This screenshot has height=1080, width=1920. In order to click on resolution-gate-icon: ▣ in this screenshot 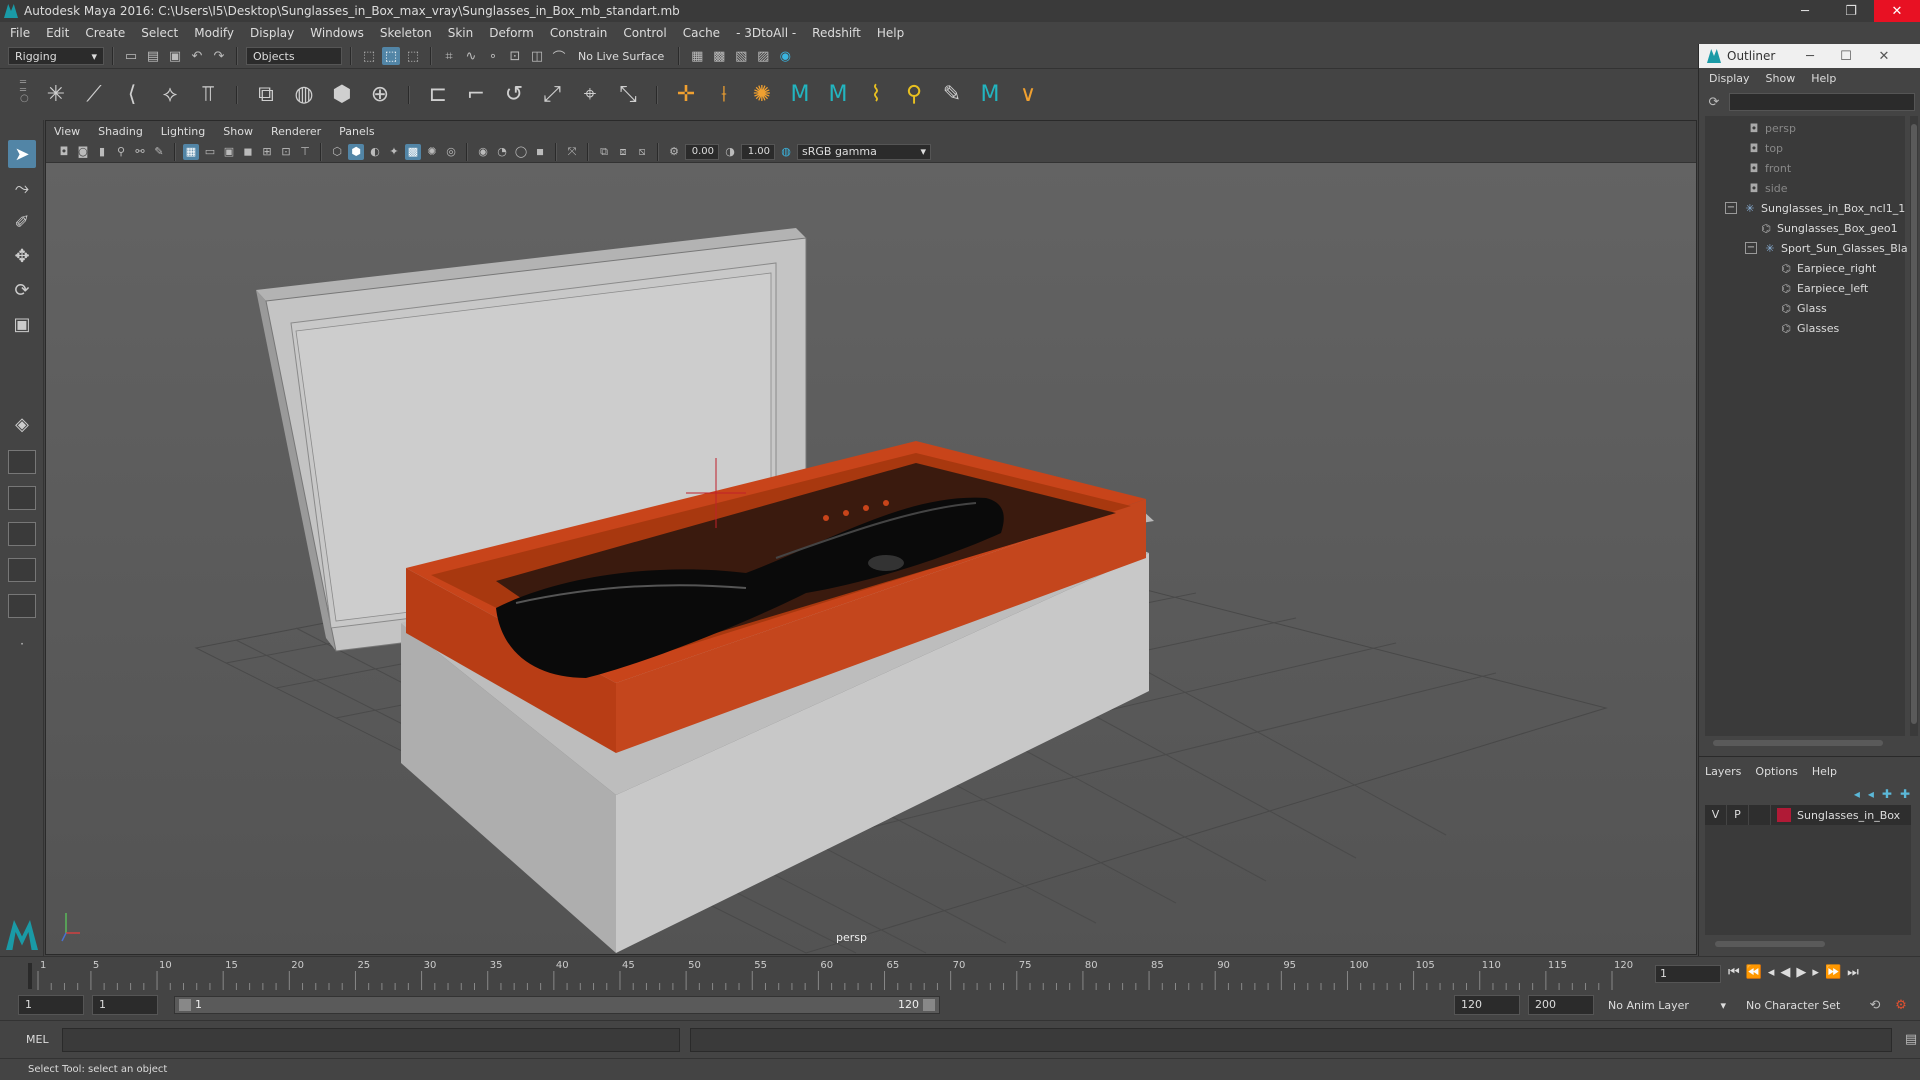, I will do `click(229, 152)`.